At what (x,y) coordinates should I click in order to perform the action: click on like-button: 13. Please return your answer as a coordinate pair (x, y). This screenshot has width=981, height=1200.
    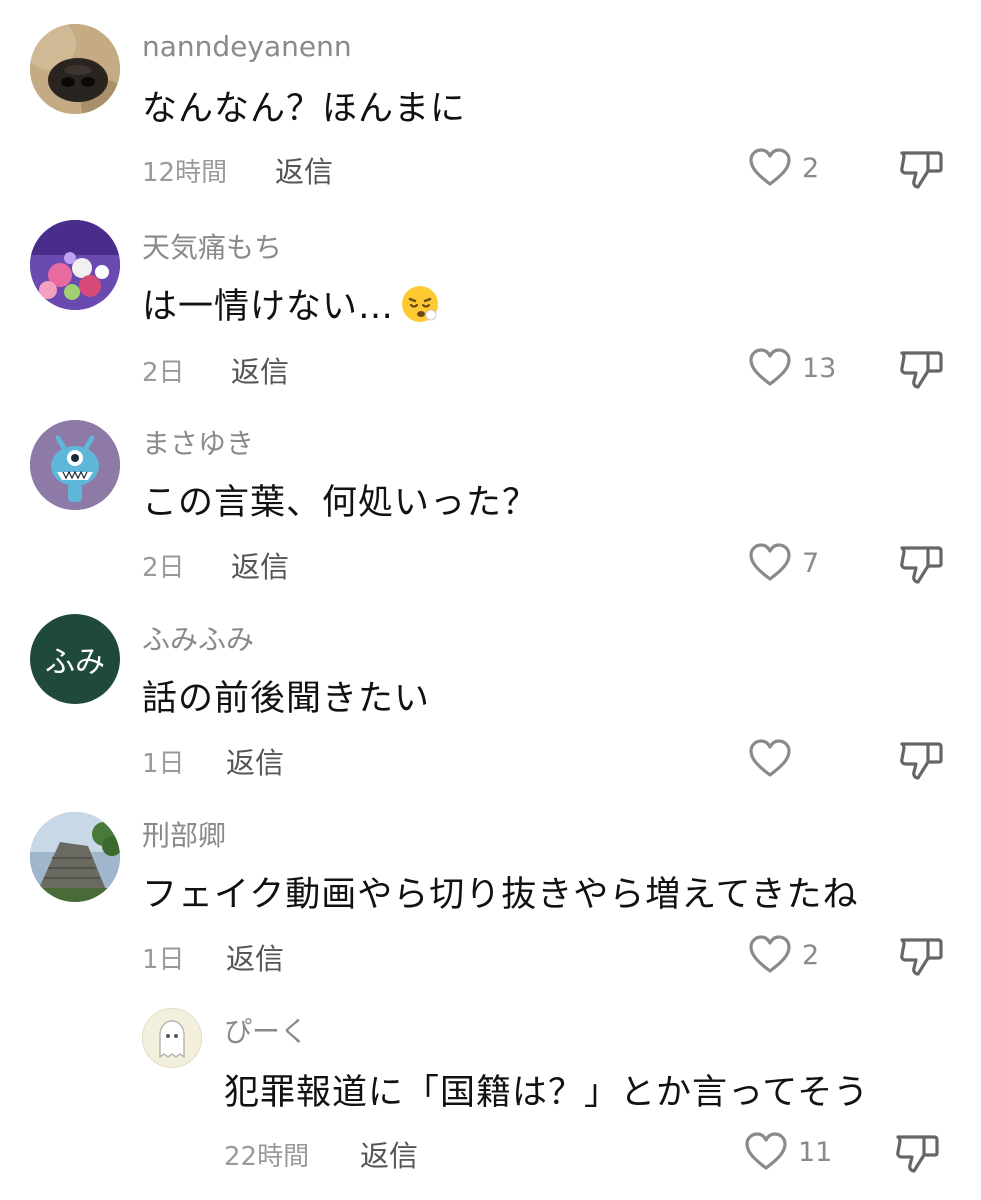
    Looking at the image, I should click on (792, 368).